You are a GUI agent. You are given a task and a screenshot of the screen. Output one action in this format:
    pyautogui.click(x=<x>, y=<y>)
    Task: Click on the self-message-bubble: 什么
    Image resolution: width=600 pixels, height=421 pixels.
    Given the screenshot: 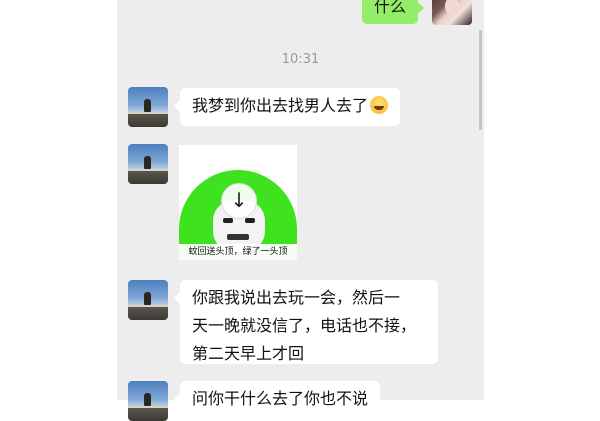 What is the action you would take?
    pyautogui.click(x=393, y=12)
    